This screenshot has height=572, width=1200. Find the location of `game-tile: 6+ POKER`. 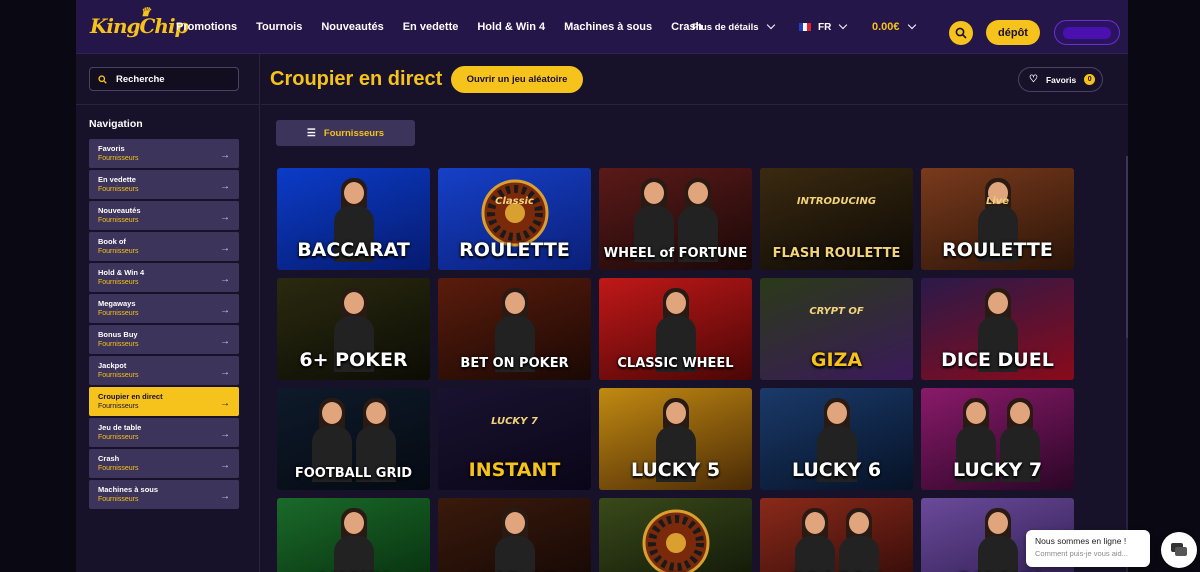

game-tile: 6+ POKER is located at coordinates (353, 329).